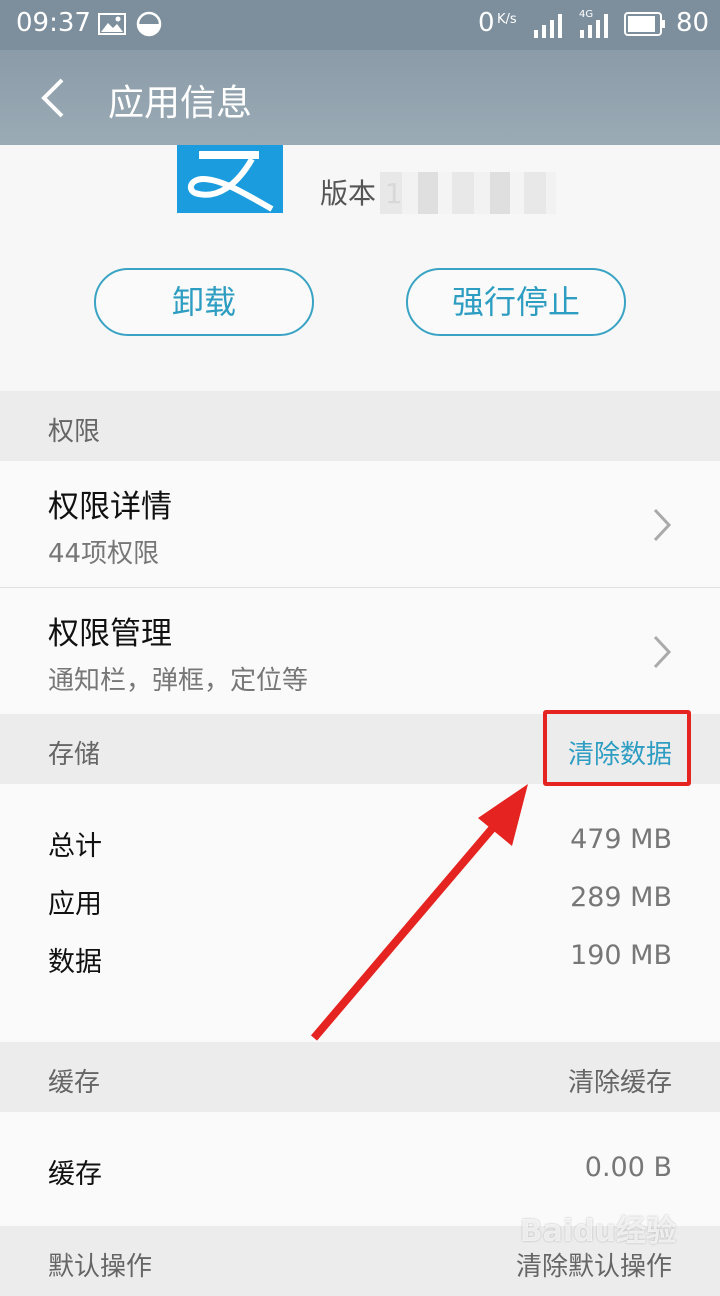  I want to click on permissions-section-header: 权限, so click(360, 426).